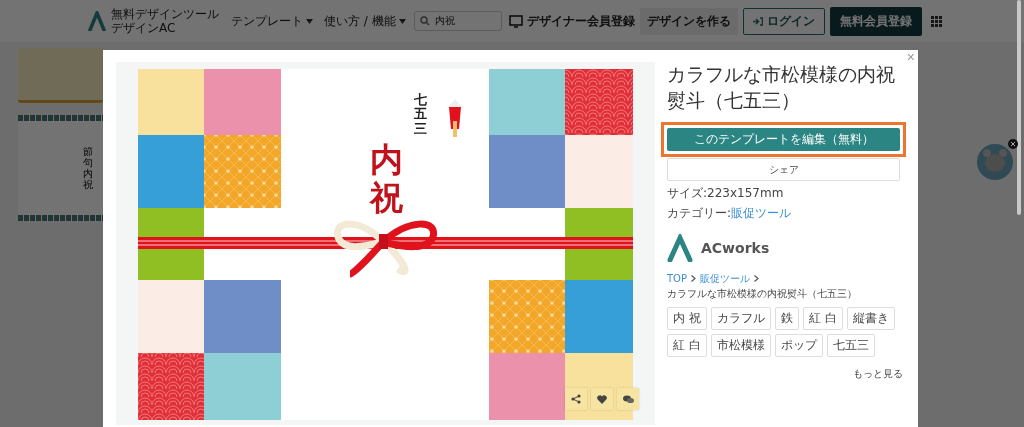  I want to click on tag-chip: 縦書き, so click(870, 318).